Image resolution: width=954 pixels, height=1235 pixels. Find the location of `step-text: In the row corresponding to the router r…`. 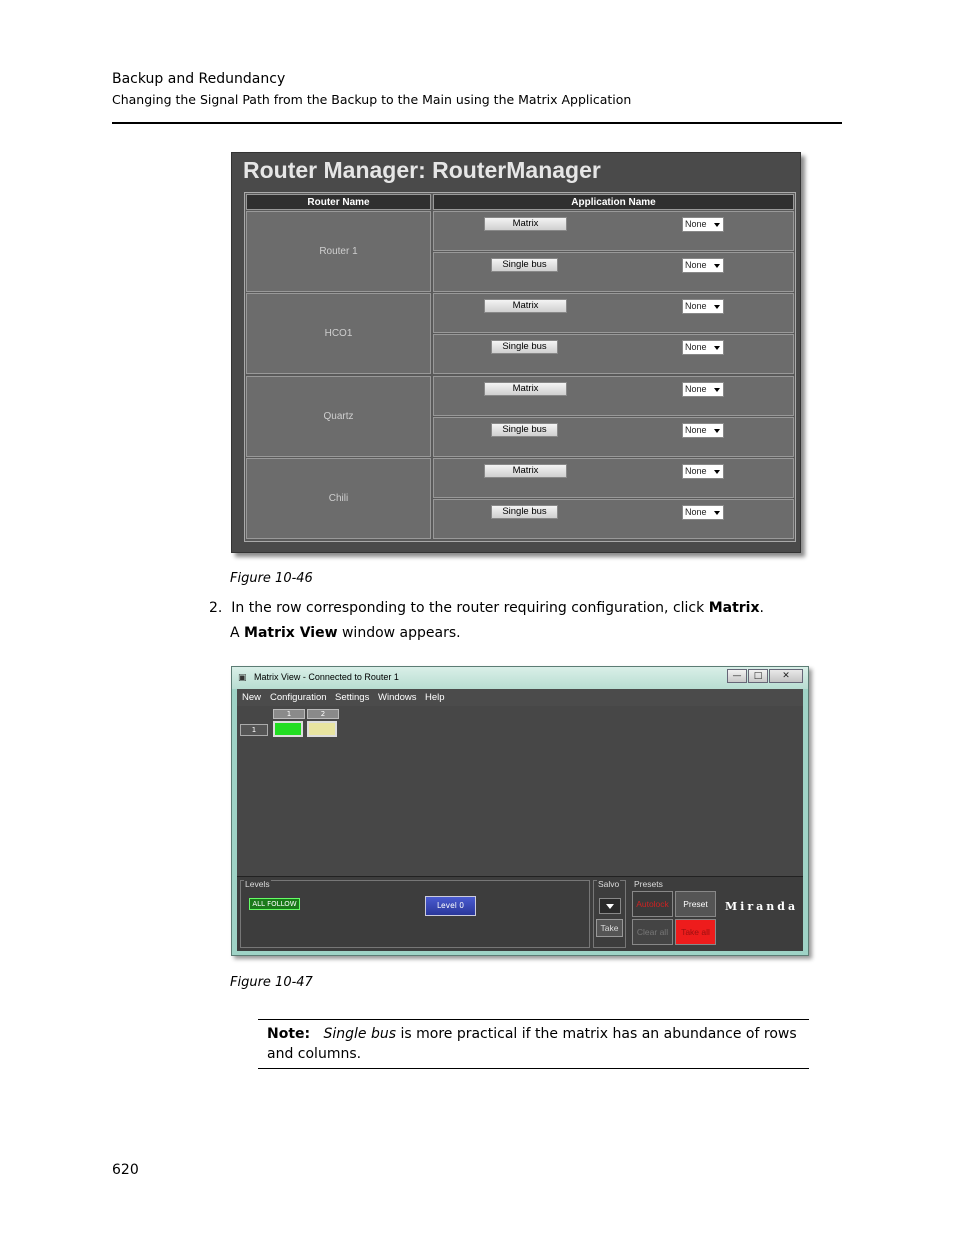

step-text: In the row corresponding to the router r… is located at coordinates (470, 608).